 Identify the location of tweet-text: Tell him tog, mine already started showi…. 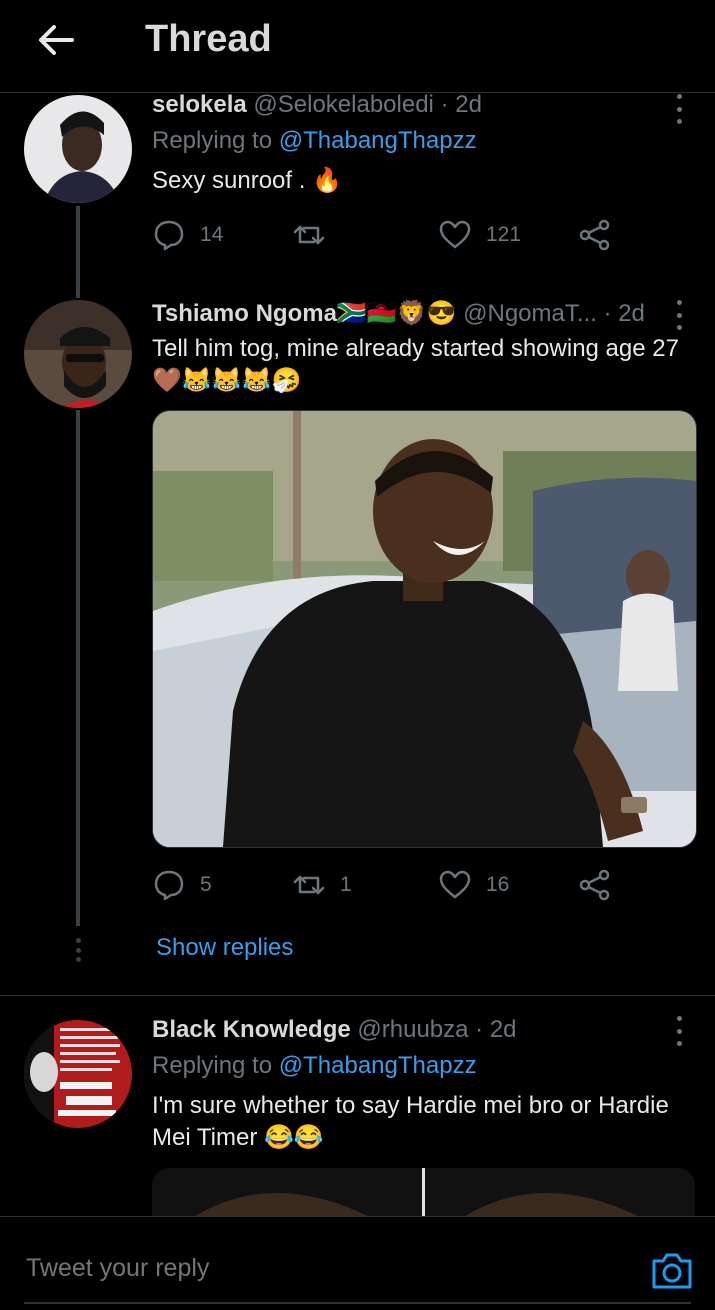
(415, 364).